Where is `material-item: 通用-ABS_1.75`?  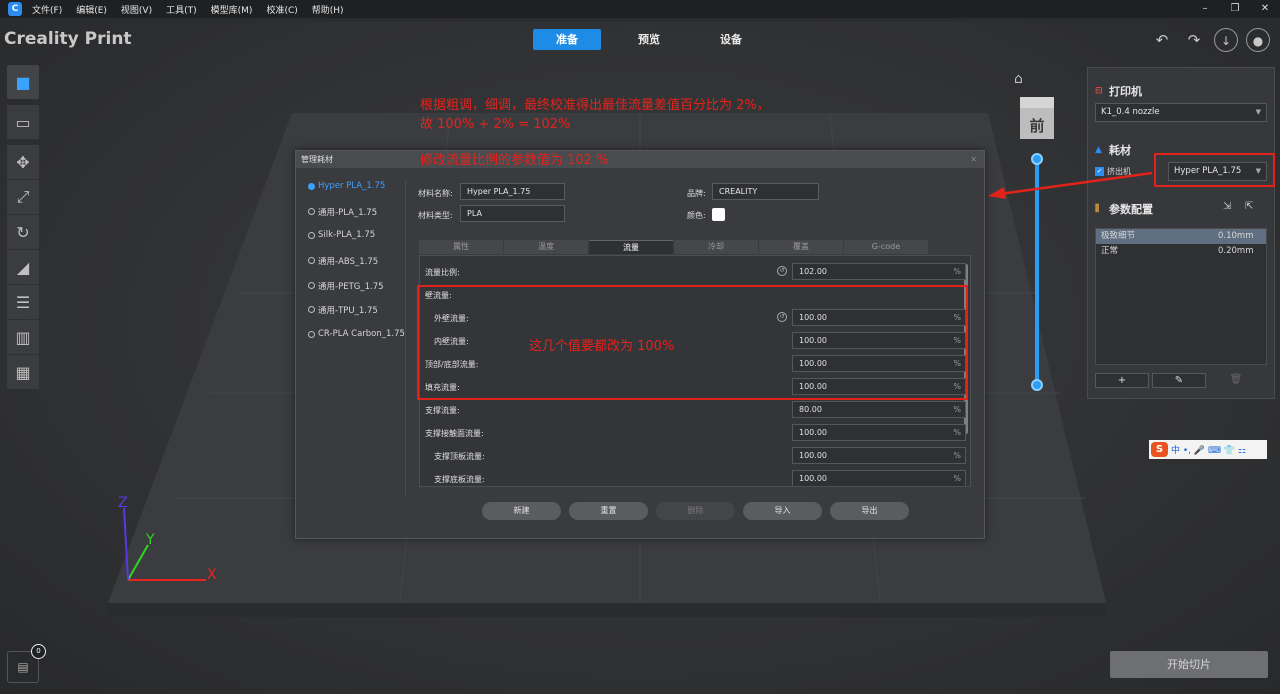 material-item: 通用-ABS_1.75 is located at coordinates (356, 267).